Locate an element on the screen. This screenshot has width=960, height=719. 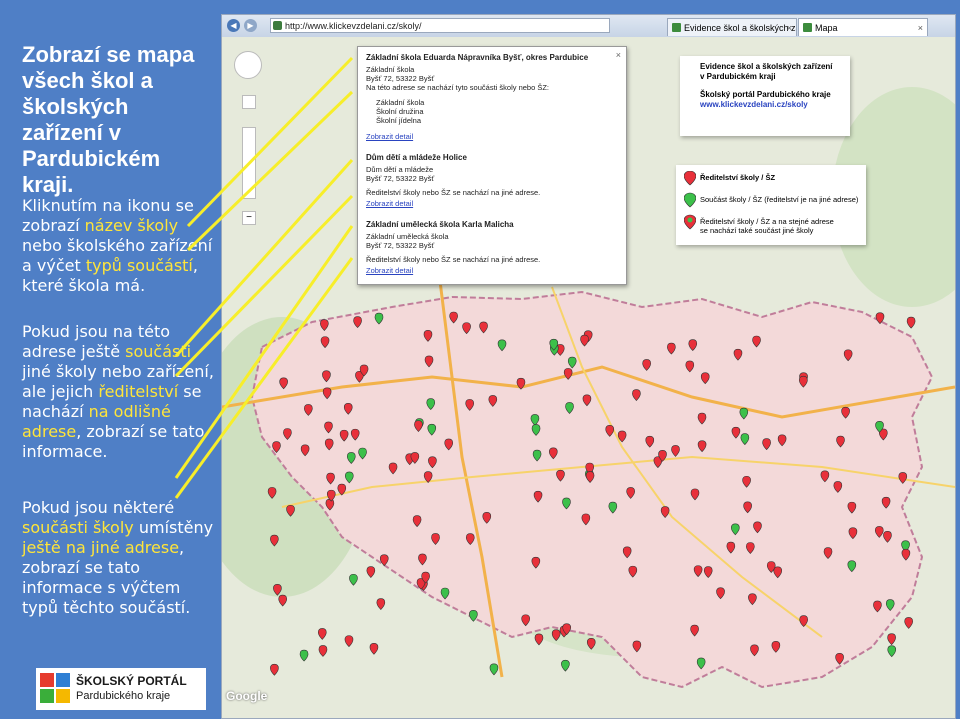
back-button: ◀ is located at coordinates (233, 25).